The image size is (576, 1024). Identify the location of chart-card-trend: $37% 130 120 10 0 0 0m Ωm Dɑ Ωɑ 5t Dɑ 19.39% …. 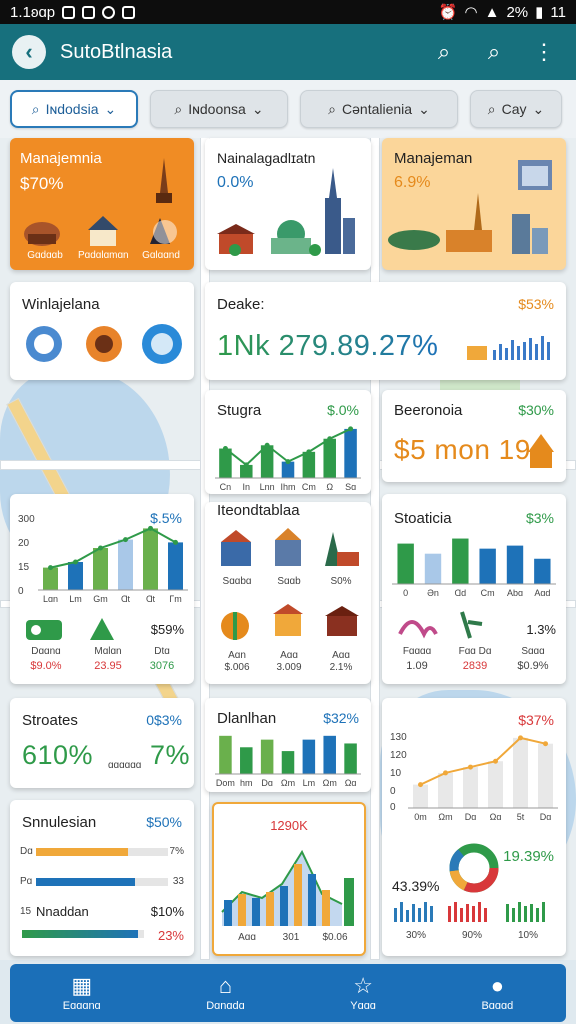
(474, 827).